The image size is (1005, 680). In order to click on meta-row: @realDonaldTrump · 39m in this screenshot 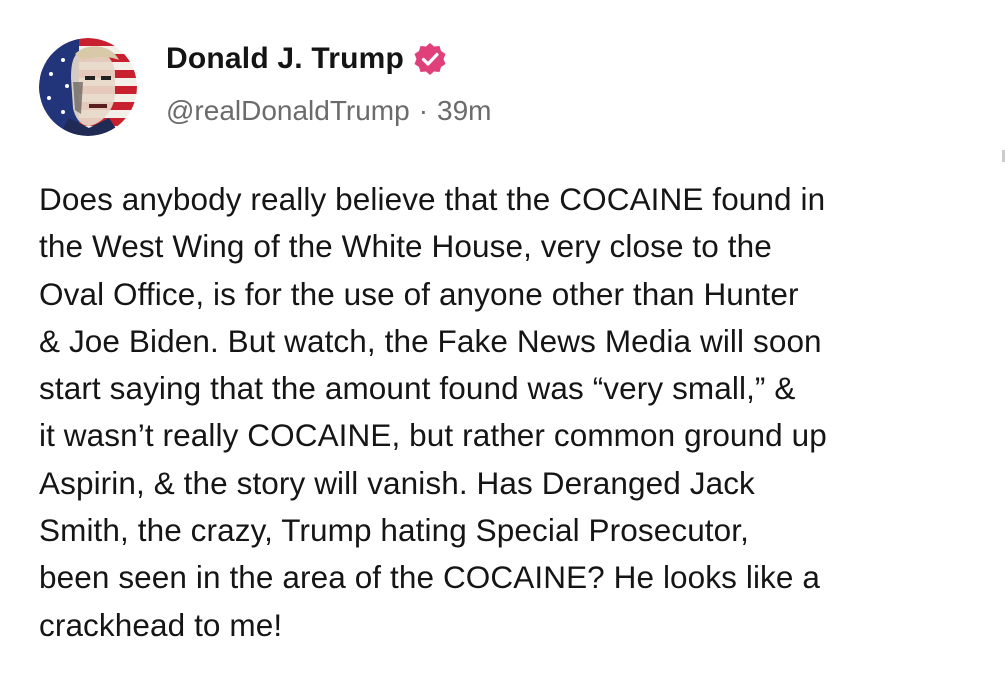, I will do `click(329, 111)`.